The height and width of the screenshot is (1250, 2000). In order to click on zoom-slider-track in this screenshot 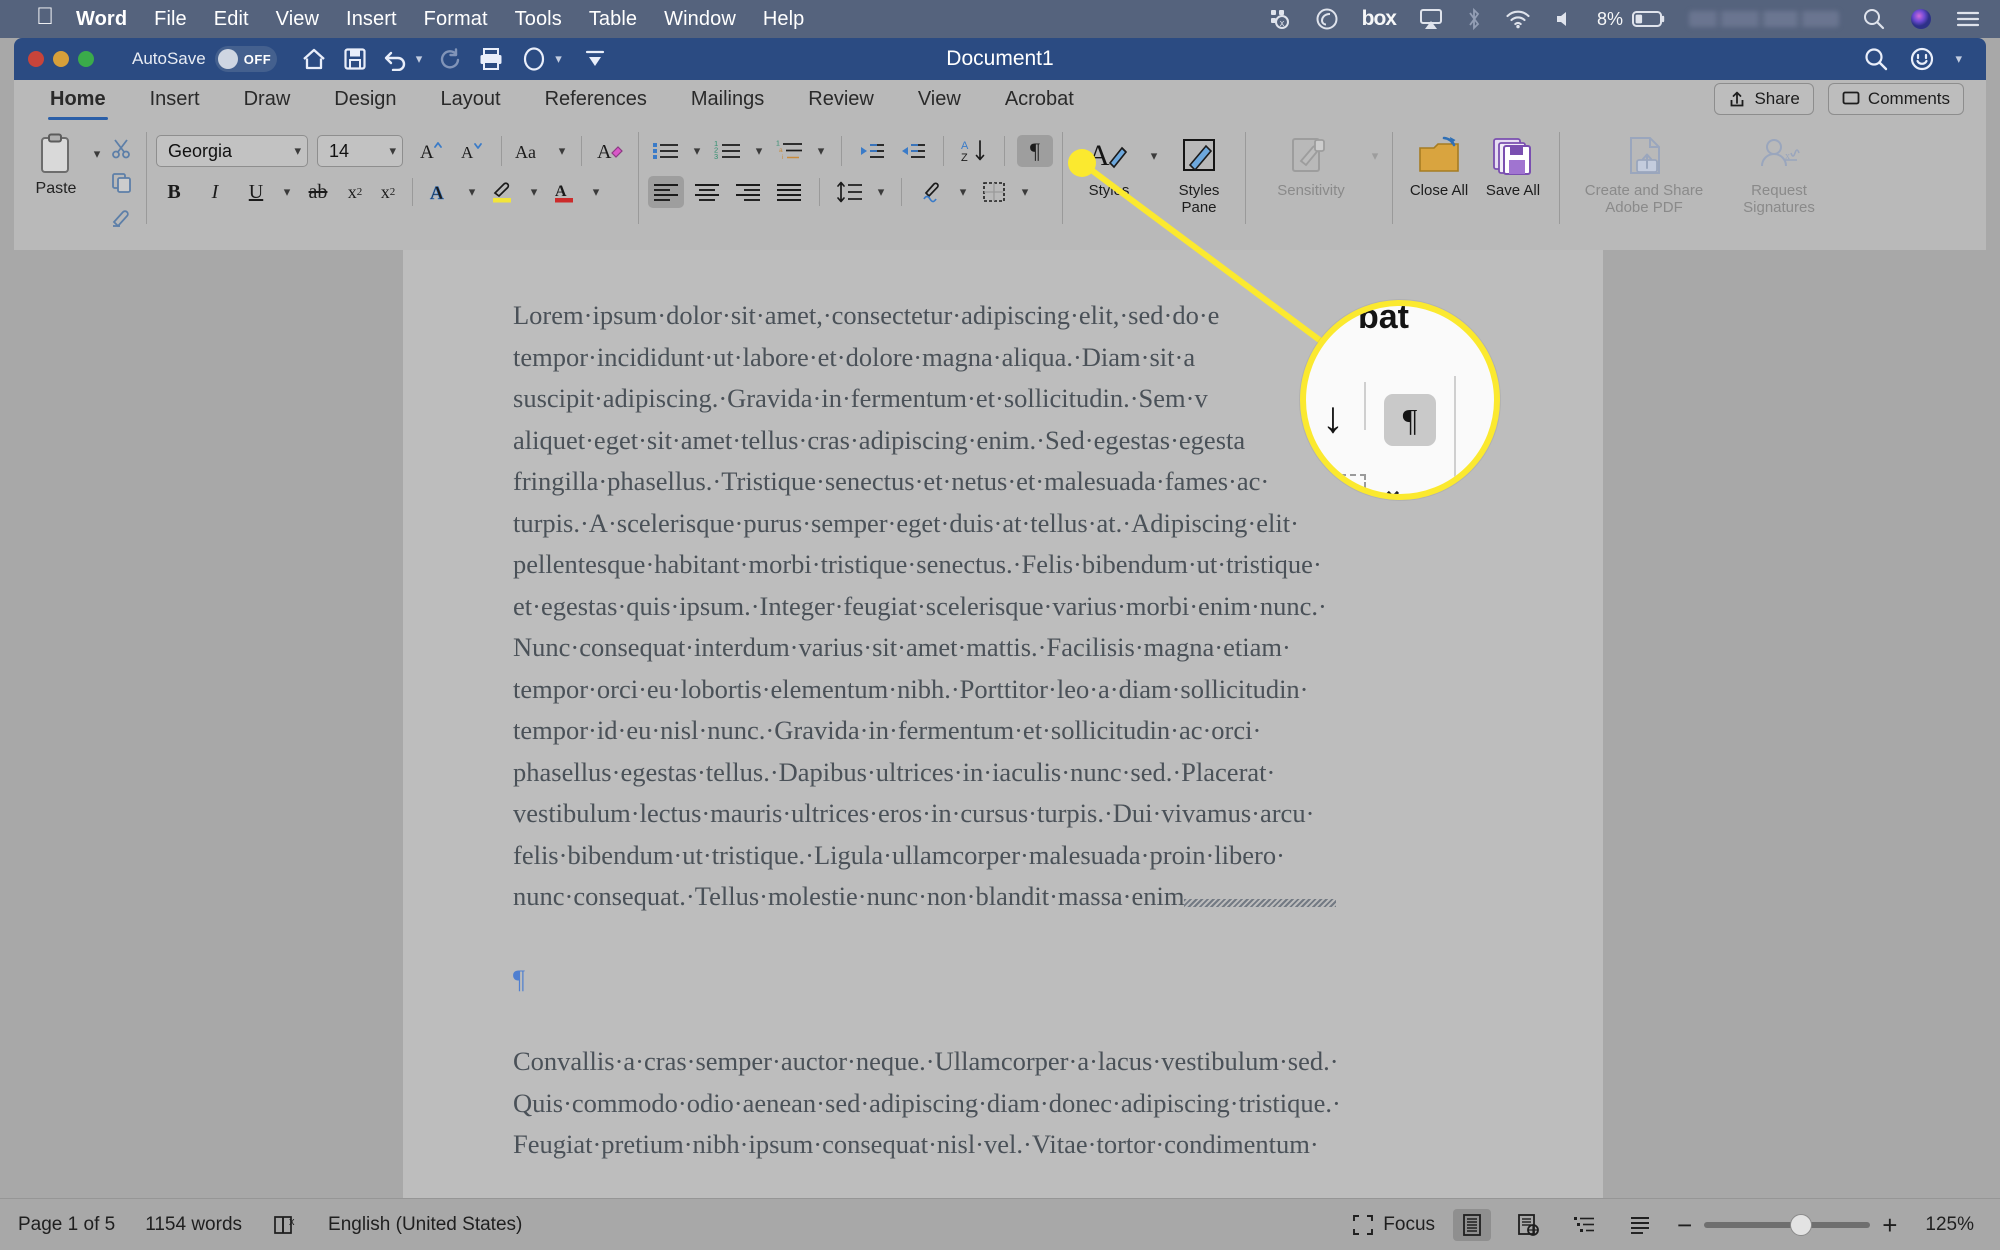, I will do `click(1787, 1224)`.